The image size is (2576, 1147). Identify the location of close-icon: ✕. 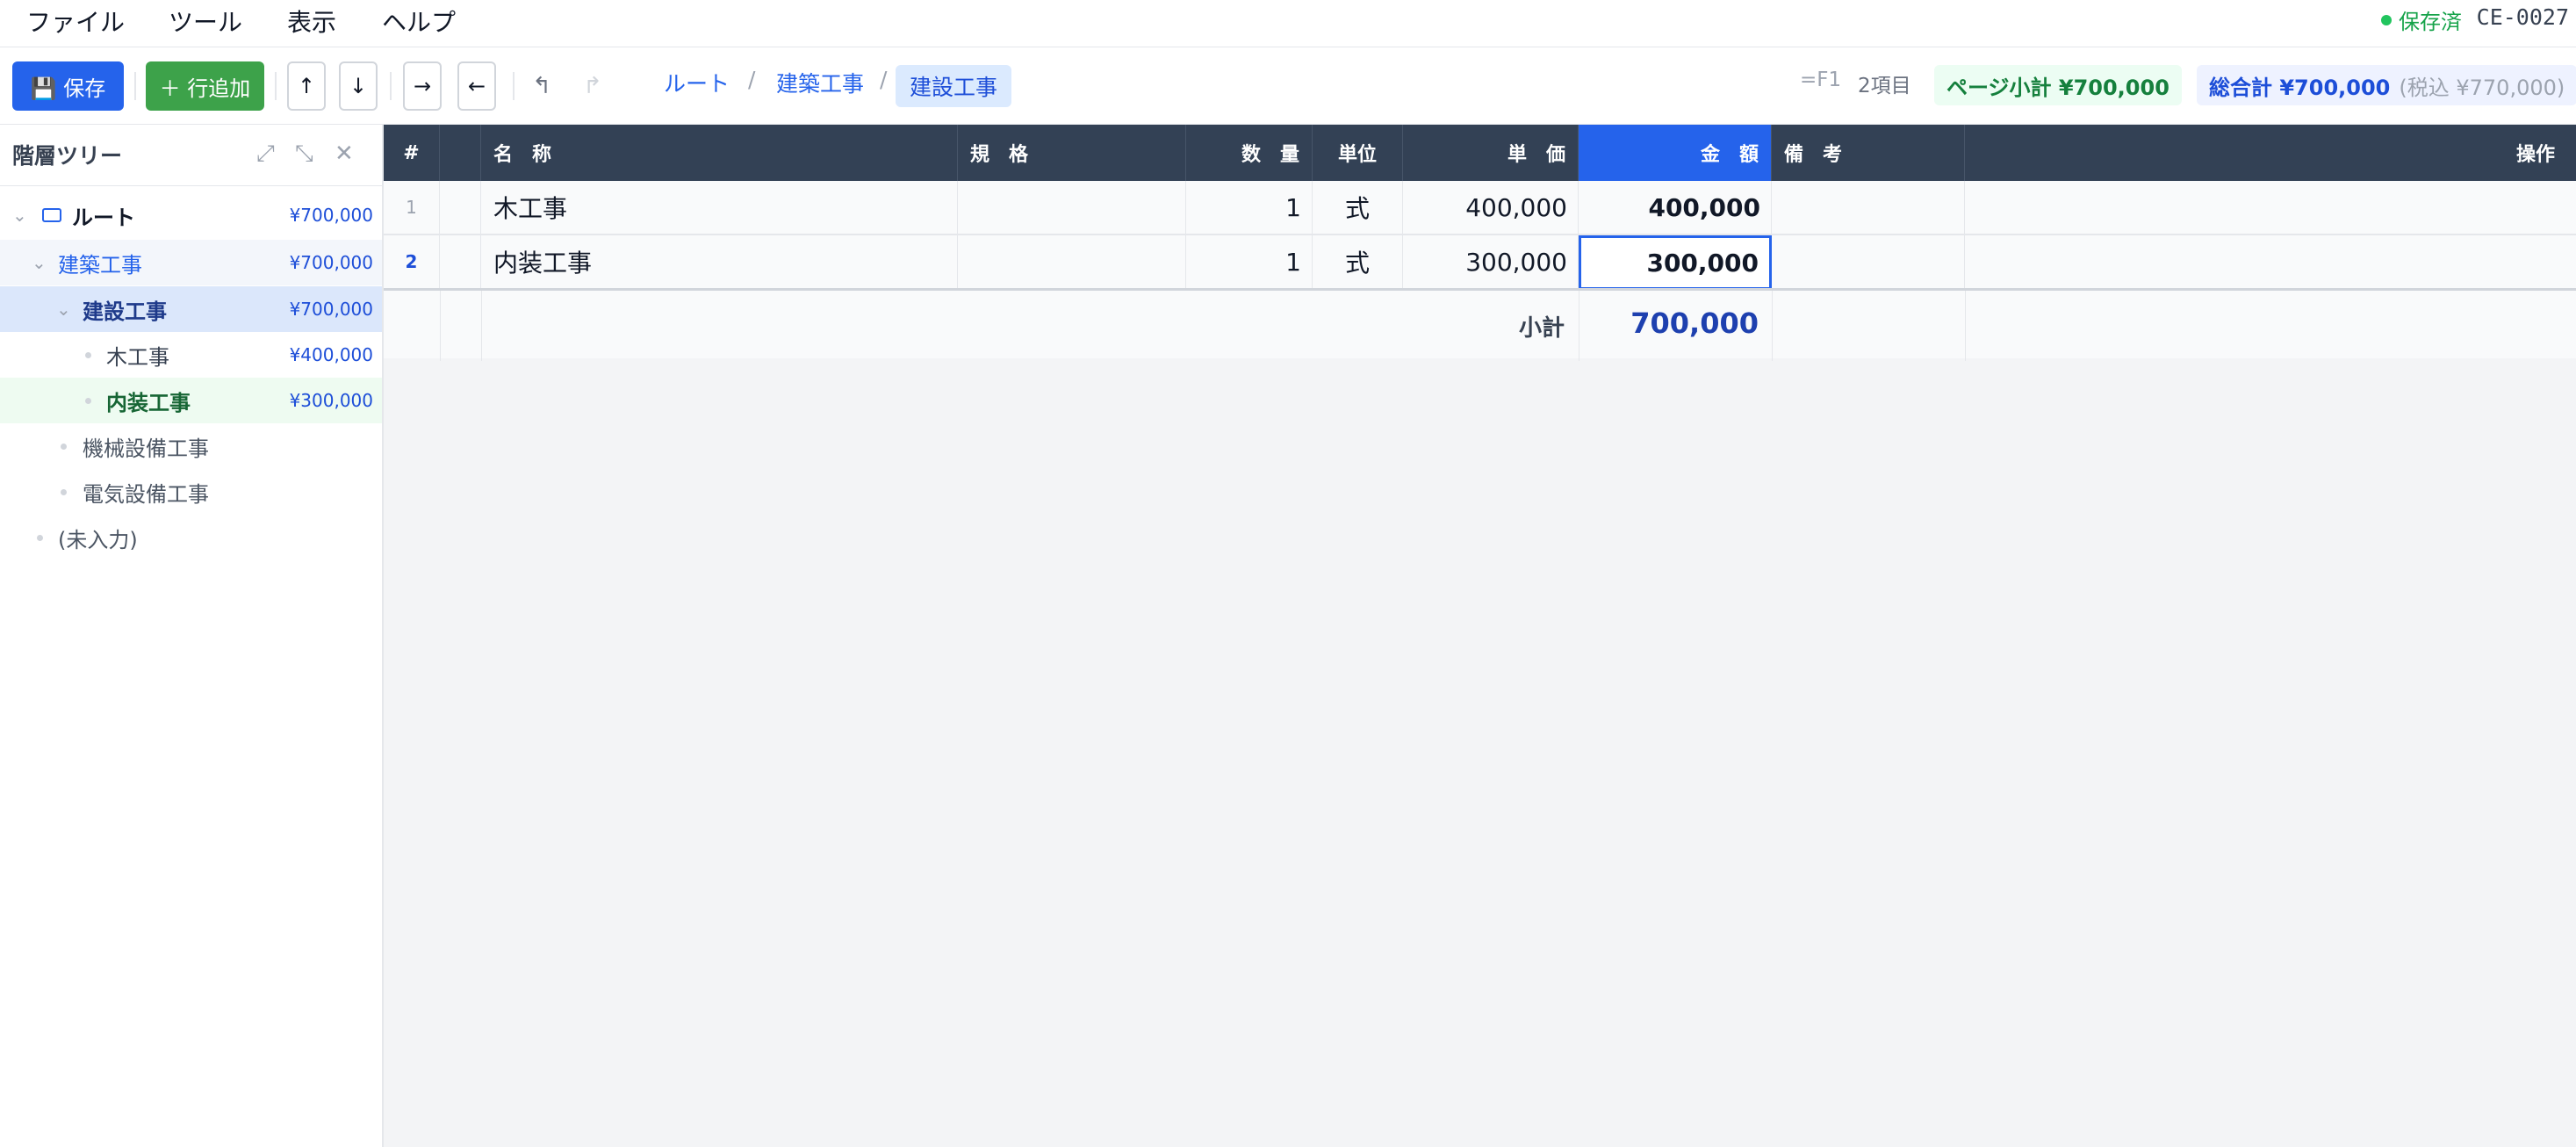
(344, 154).